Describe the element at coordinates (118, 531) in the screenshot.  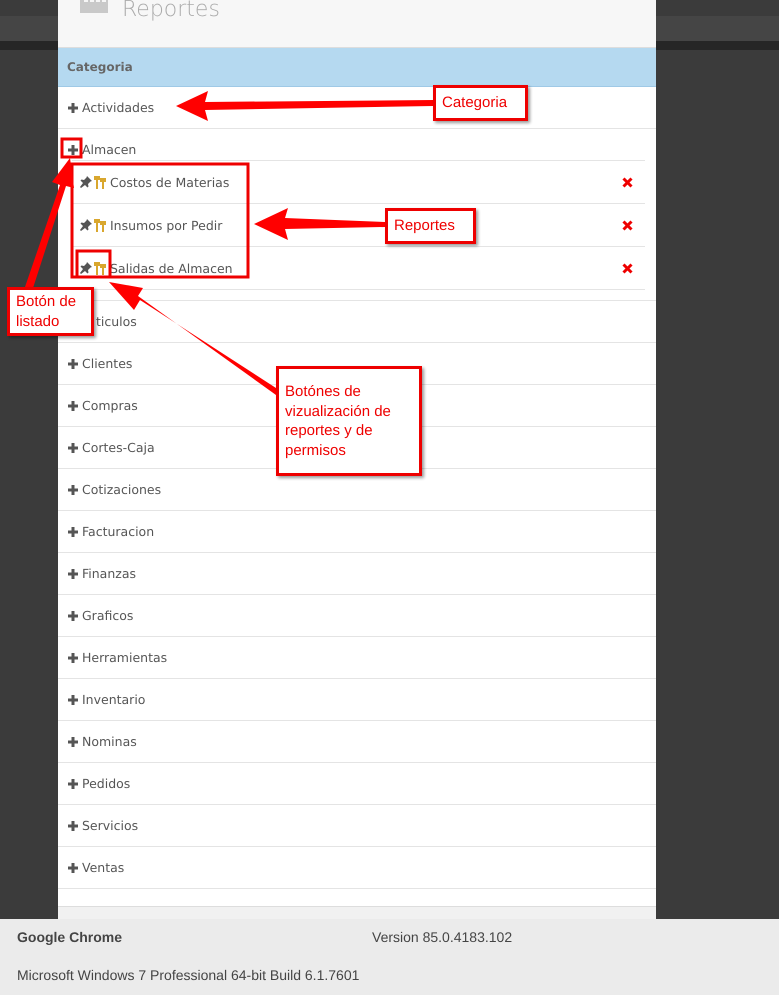
I see `category-name: Facturacion` at that location.